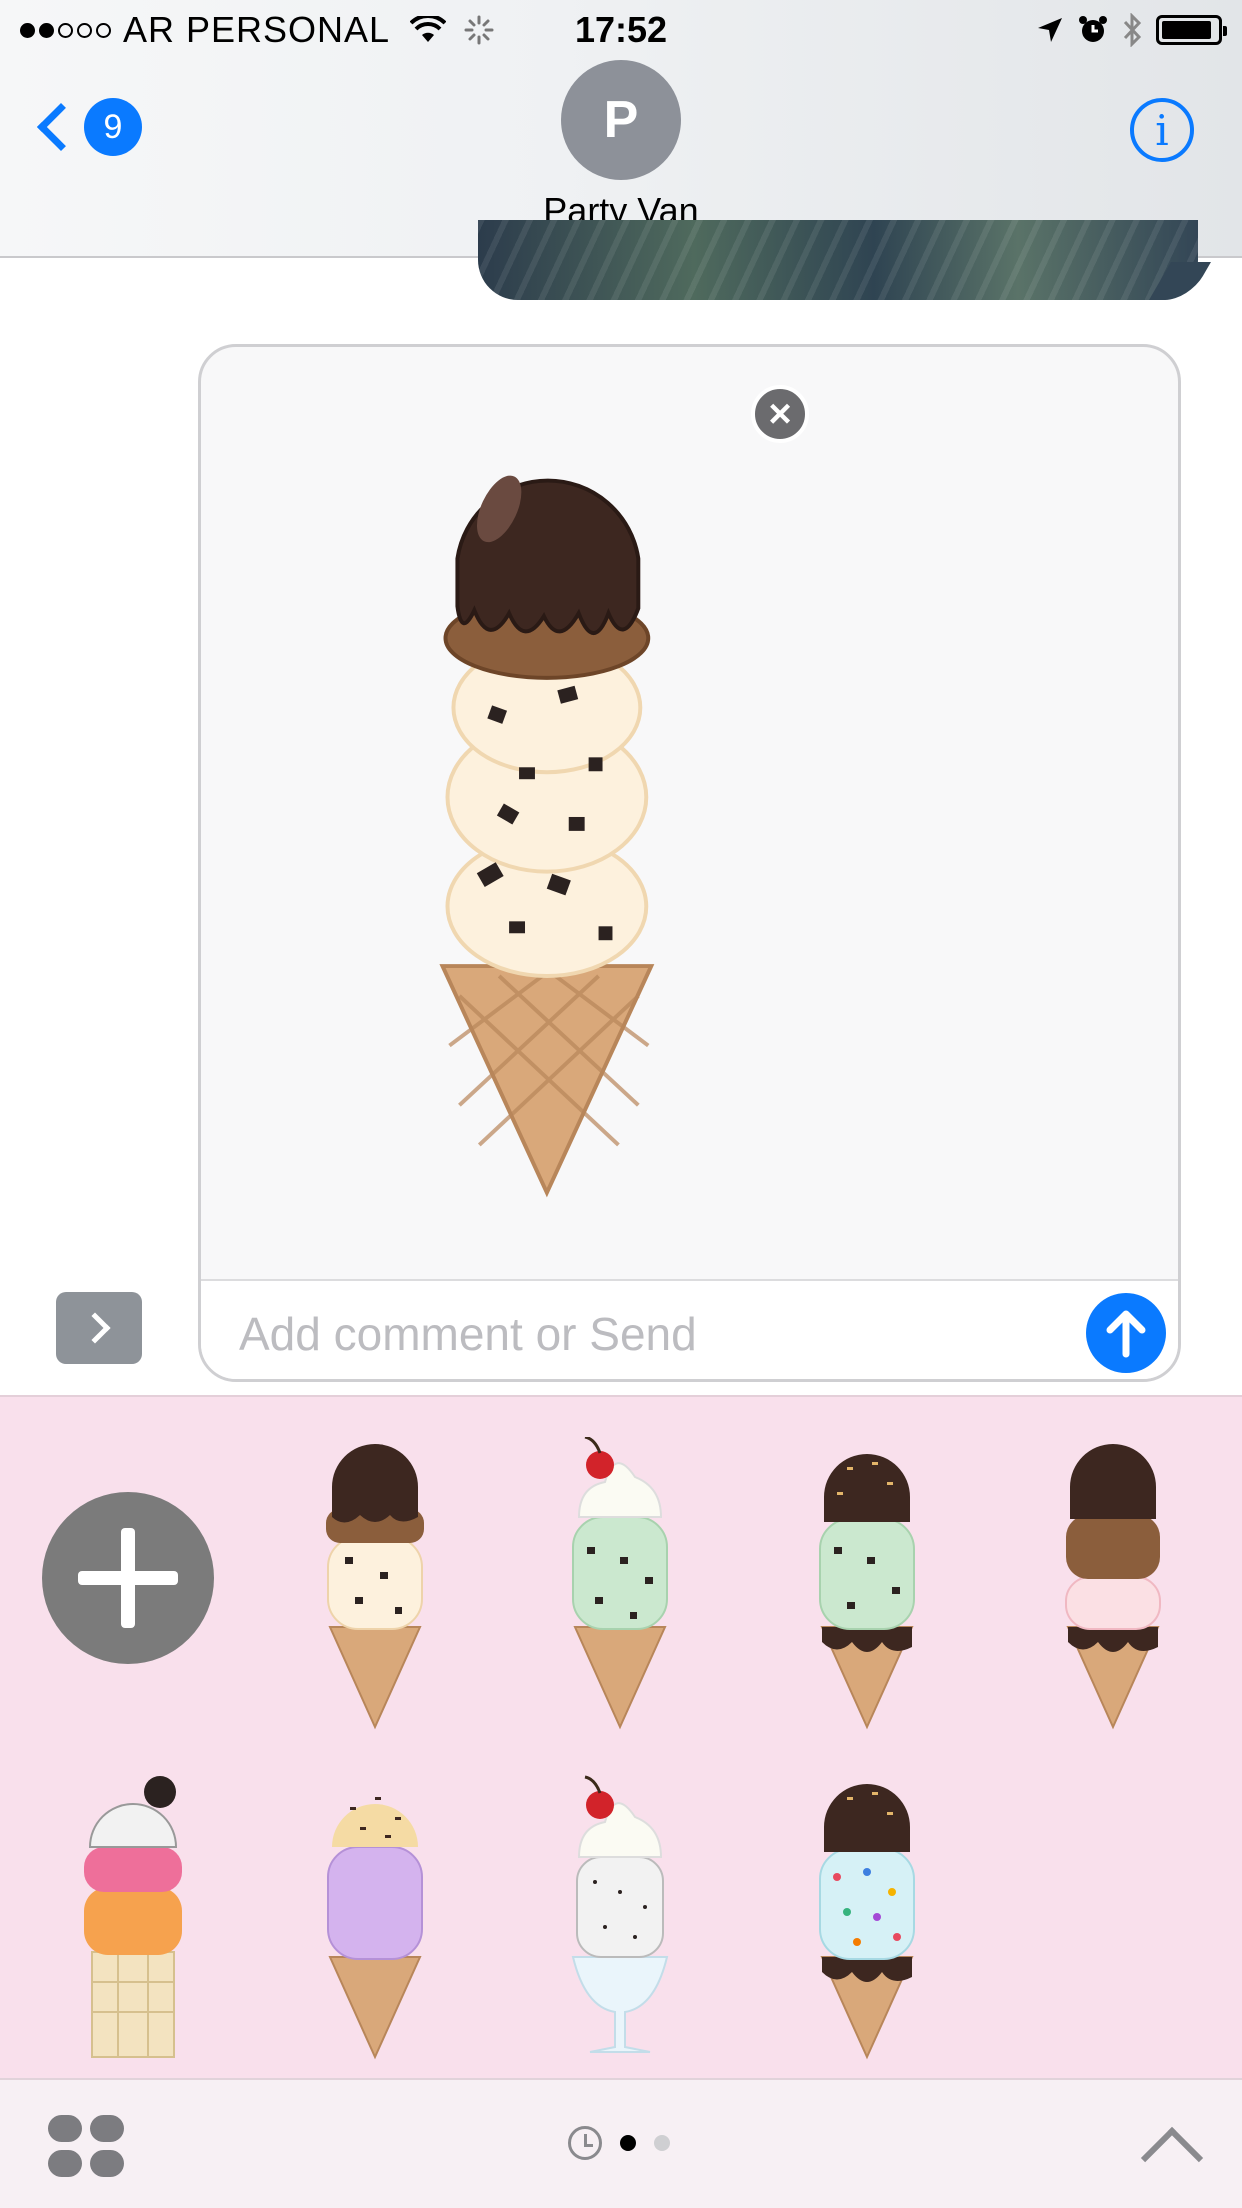 This screenshot has width=1242, height=2208. I want to click on recents-clock-icon, so click(585, 2143).